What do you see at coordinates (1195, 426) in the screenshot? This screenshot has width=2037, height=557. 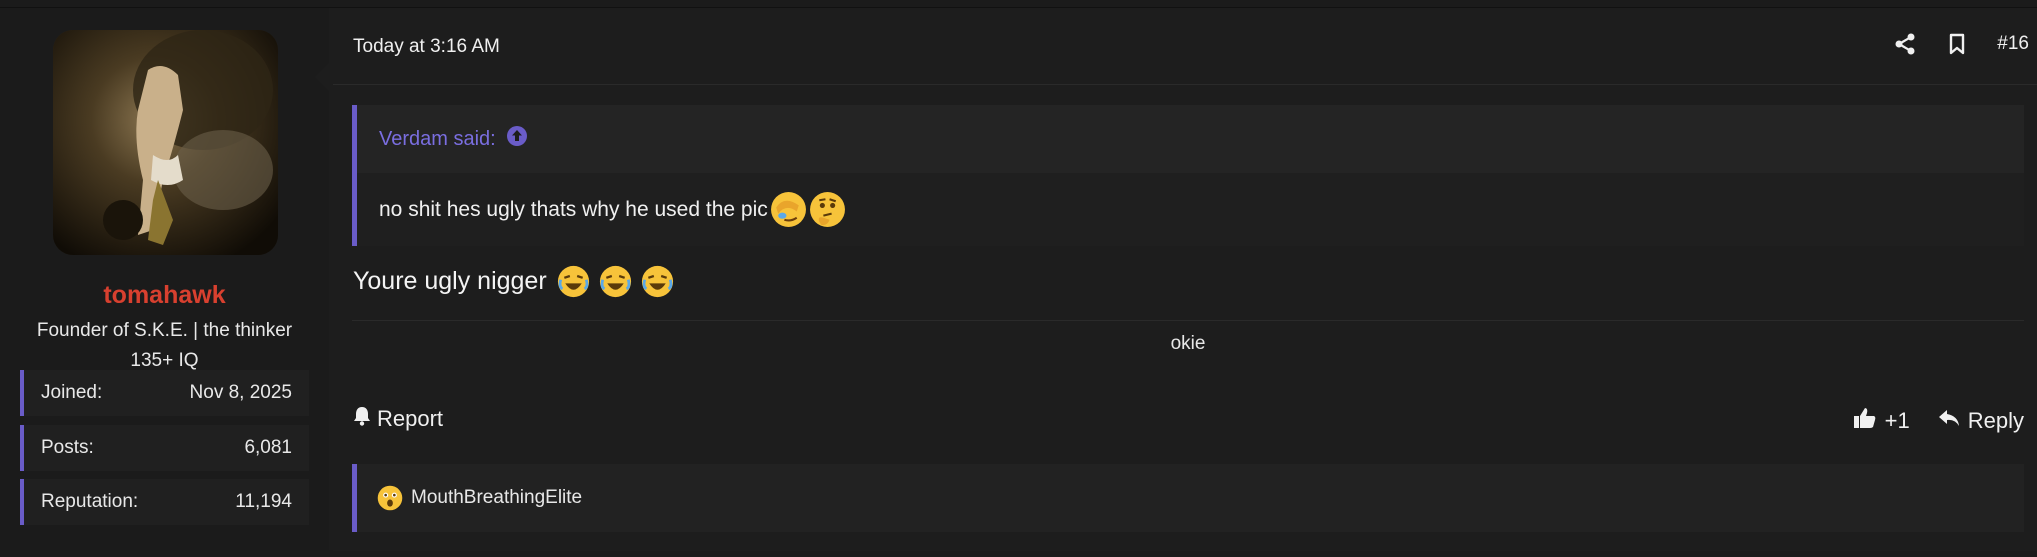 I see `post-footer: Report +1 Reply` at bounding box center [1195, 426].